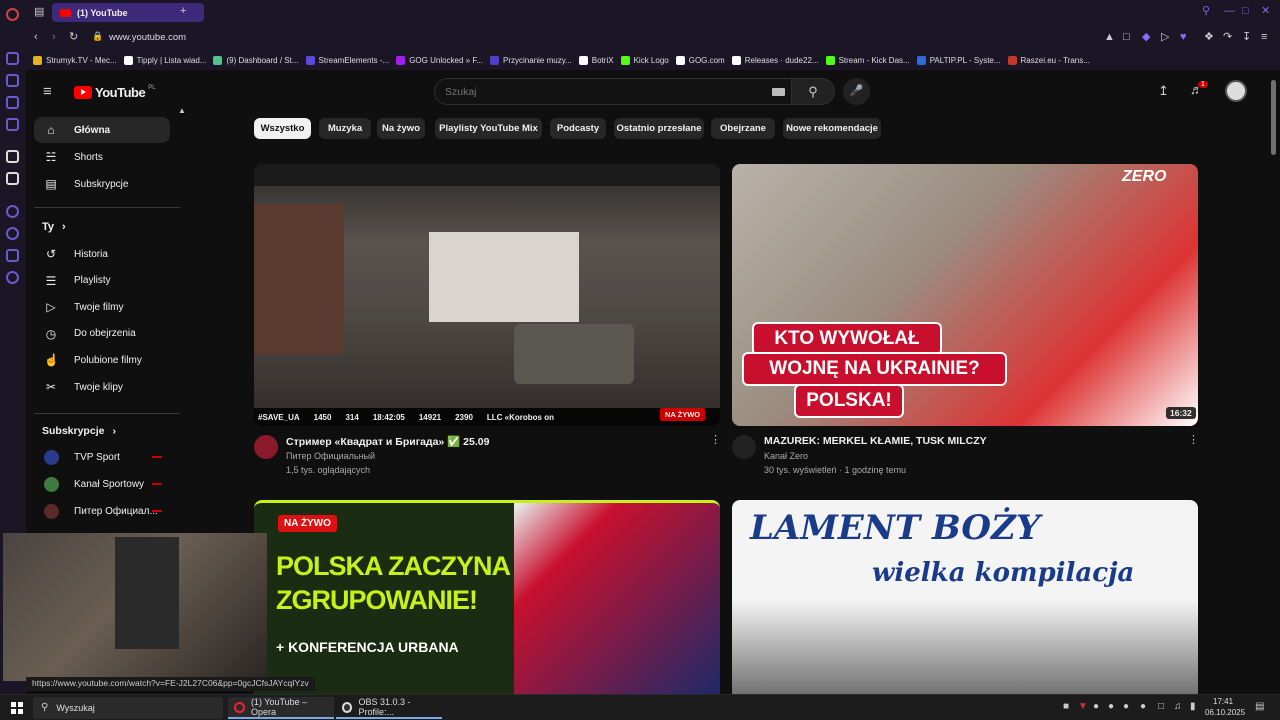 This screenshot has height=720, width=1280. What do you see at coordinates (12, 211) in the screenshot?
I see `history-sidebar-icon` at bounding box center [12, 211].